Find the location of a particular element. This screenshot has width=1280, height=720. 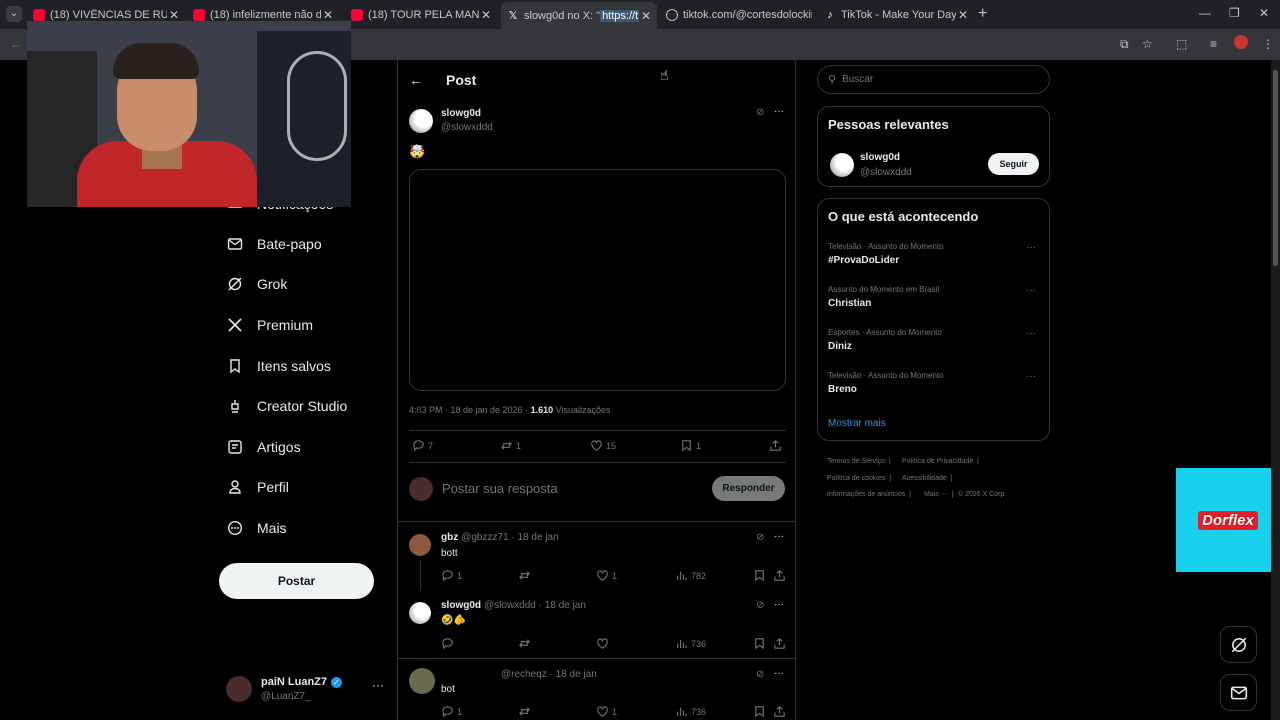

messages-floating-button is located at coordinates (1238, 692).